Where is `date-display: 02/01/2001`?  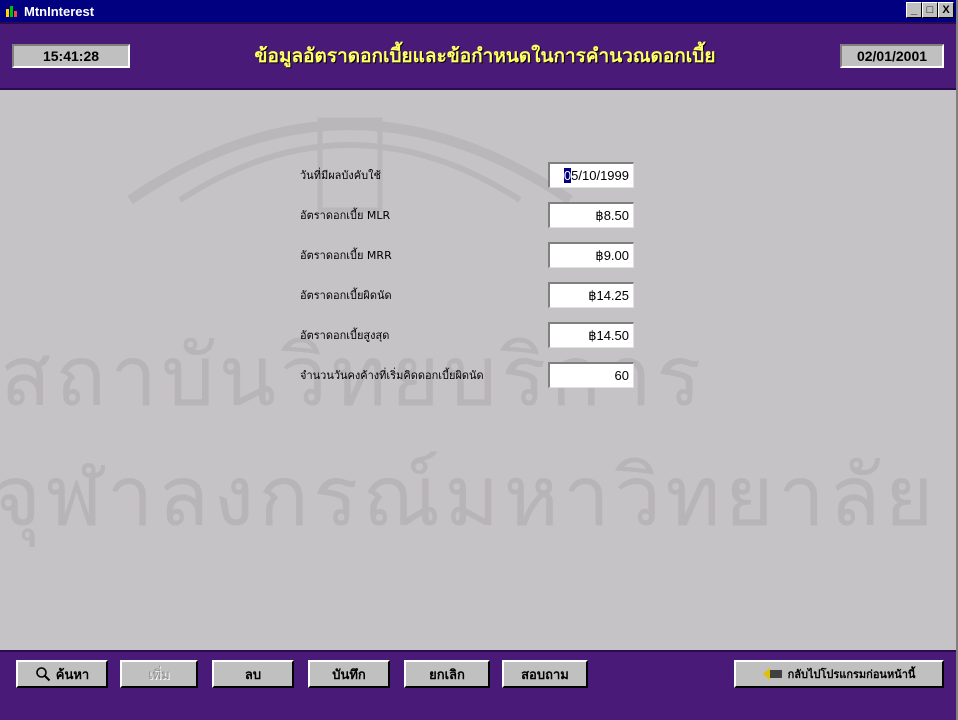
date-display: 02/01/2001 is located at coordinates (892, 56).